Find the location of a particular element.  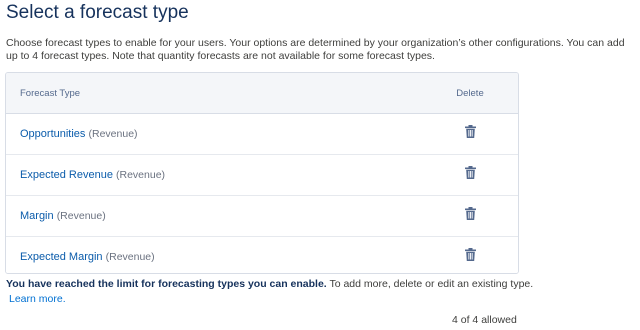

table-row: Expected Margin (Revenue) is located at coordinates (262, 255).